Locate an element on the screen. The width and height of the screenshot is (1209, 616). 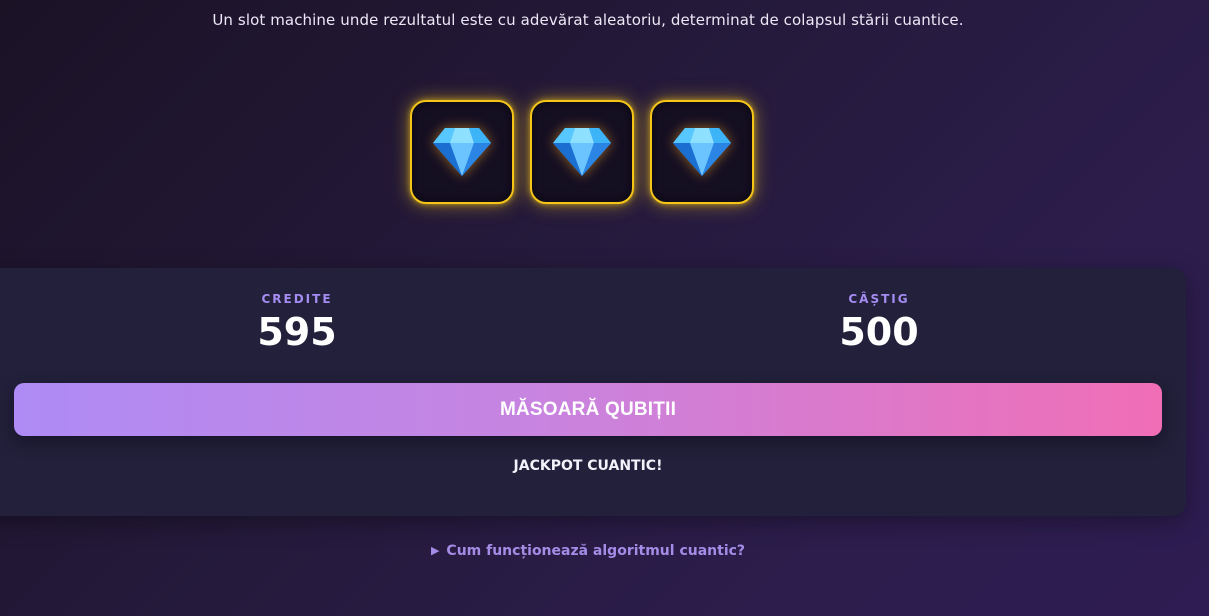
credits-label: CREDITE is located at coordinates (297, 299).